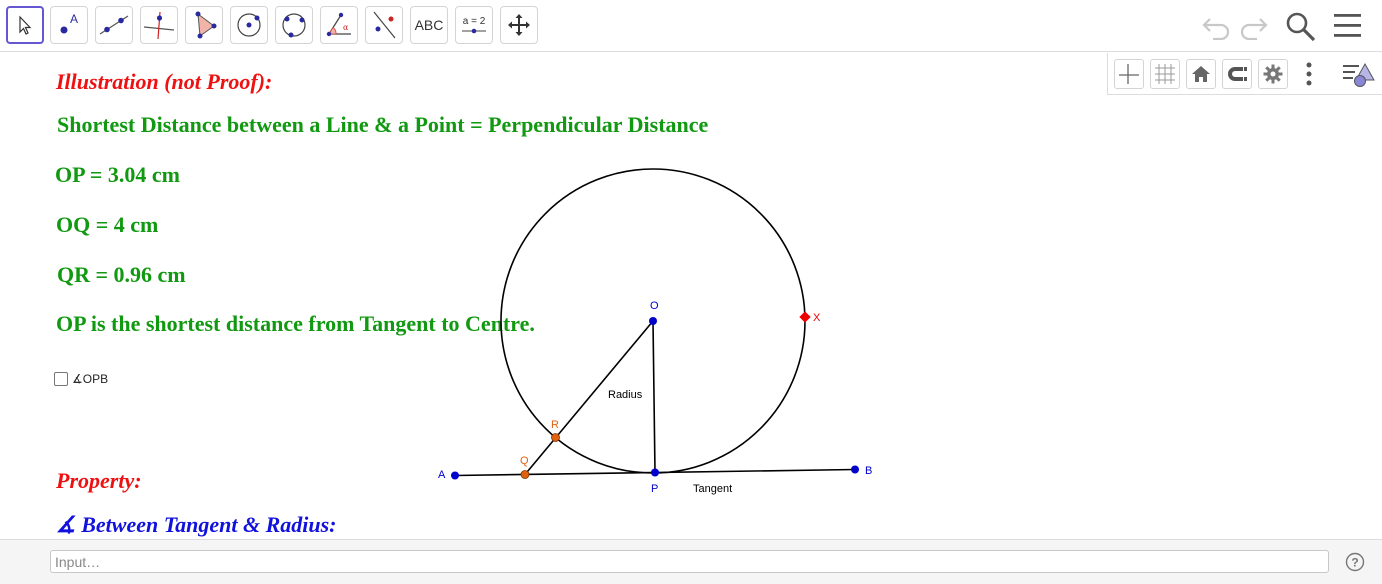 The width and height of the screenshot is (1382, 584). I want to click on label-q: Q, so click(524, 461).